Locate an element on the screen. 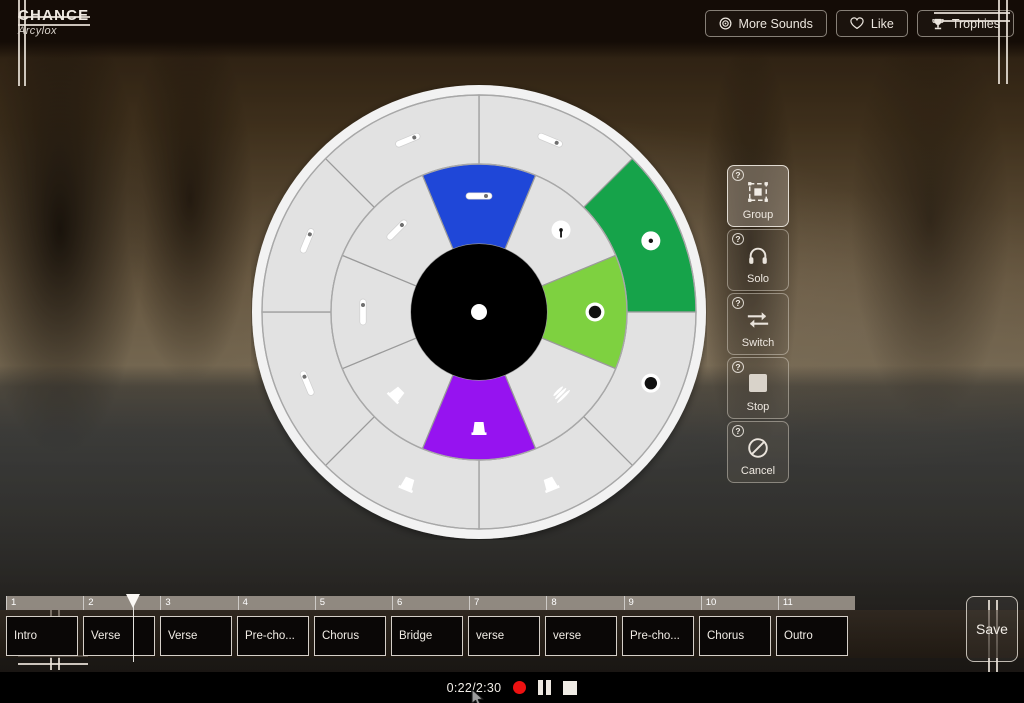  solo-button: ? Solo is located at coordinates (758, 260).